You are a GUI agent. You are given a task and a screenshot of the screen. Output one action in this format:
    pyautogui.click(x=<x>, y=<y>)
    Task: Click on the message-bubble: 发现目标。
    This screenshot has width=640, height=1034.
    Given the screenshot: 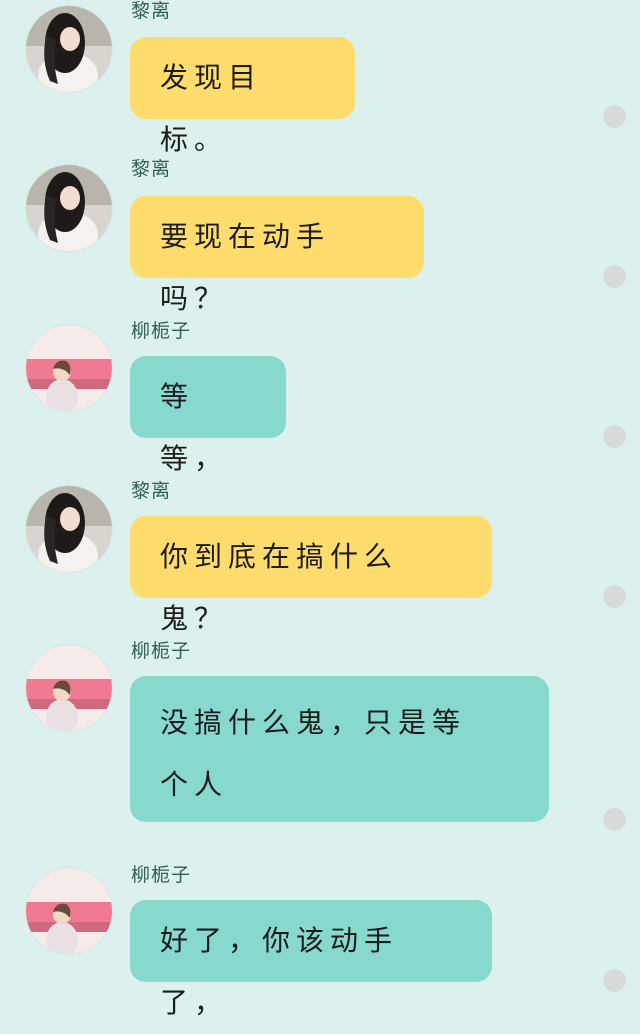 What is the action you would take?
    pyautogui.click(x=242, y=96)
    